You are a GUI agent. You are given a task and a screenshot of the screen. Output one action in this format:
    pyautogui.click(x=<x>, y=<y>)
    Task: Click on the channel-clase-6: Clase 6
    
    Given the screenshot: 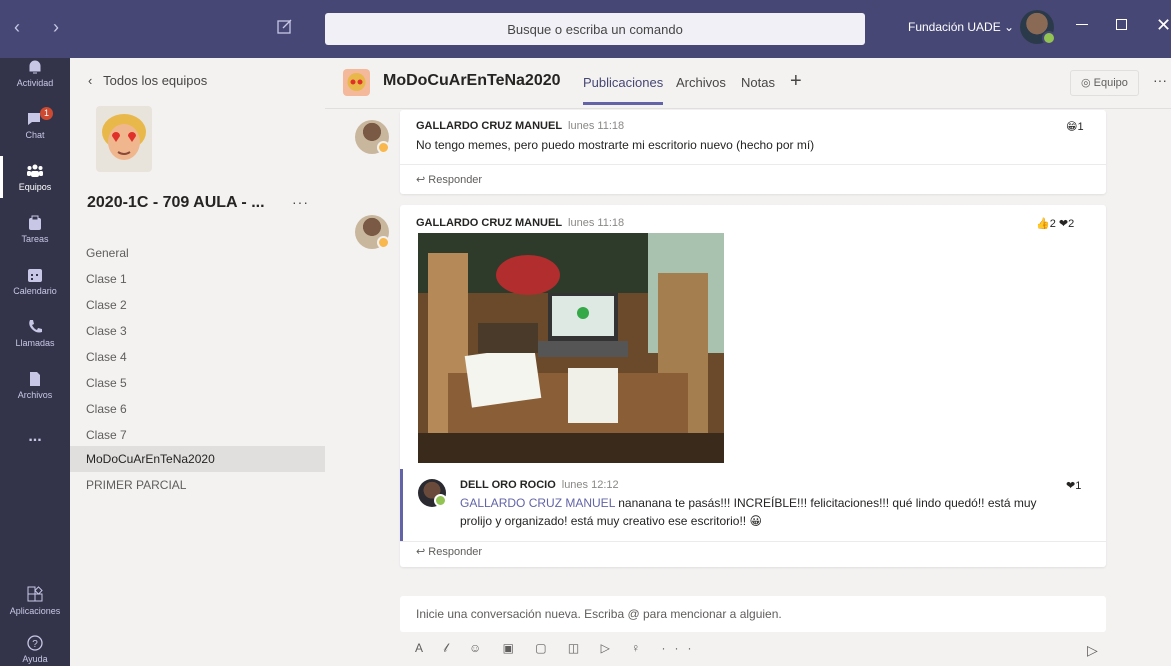 What is the action you would take?
    pyautogui.click(x=197, y=409)
    